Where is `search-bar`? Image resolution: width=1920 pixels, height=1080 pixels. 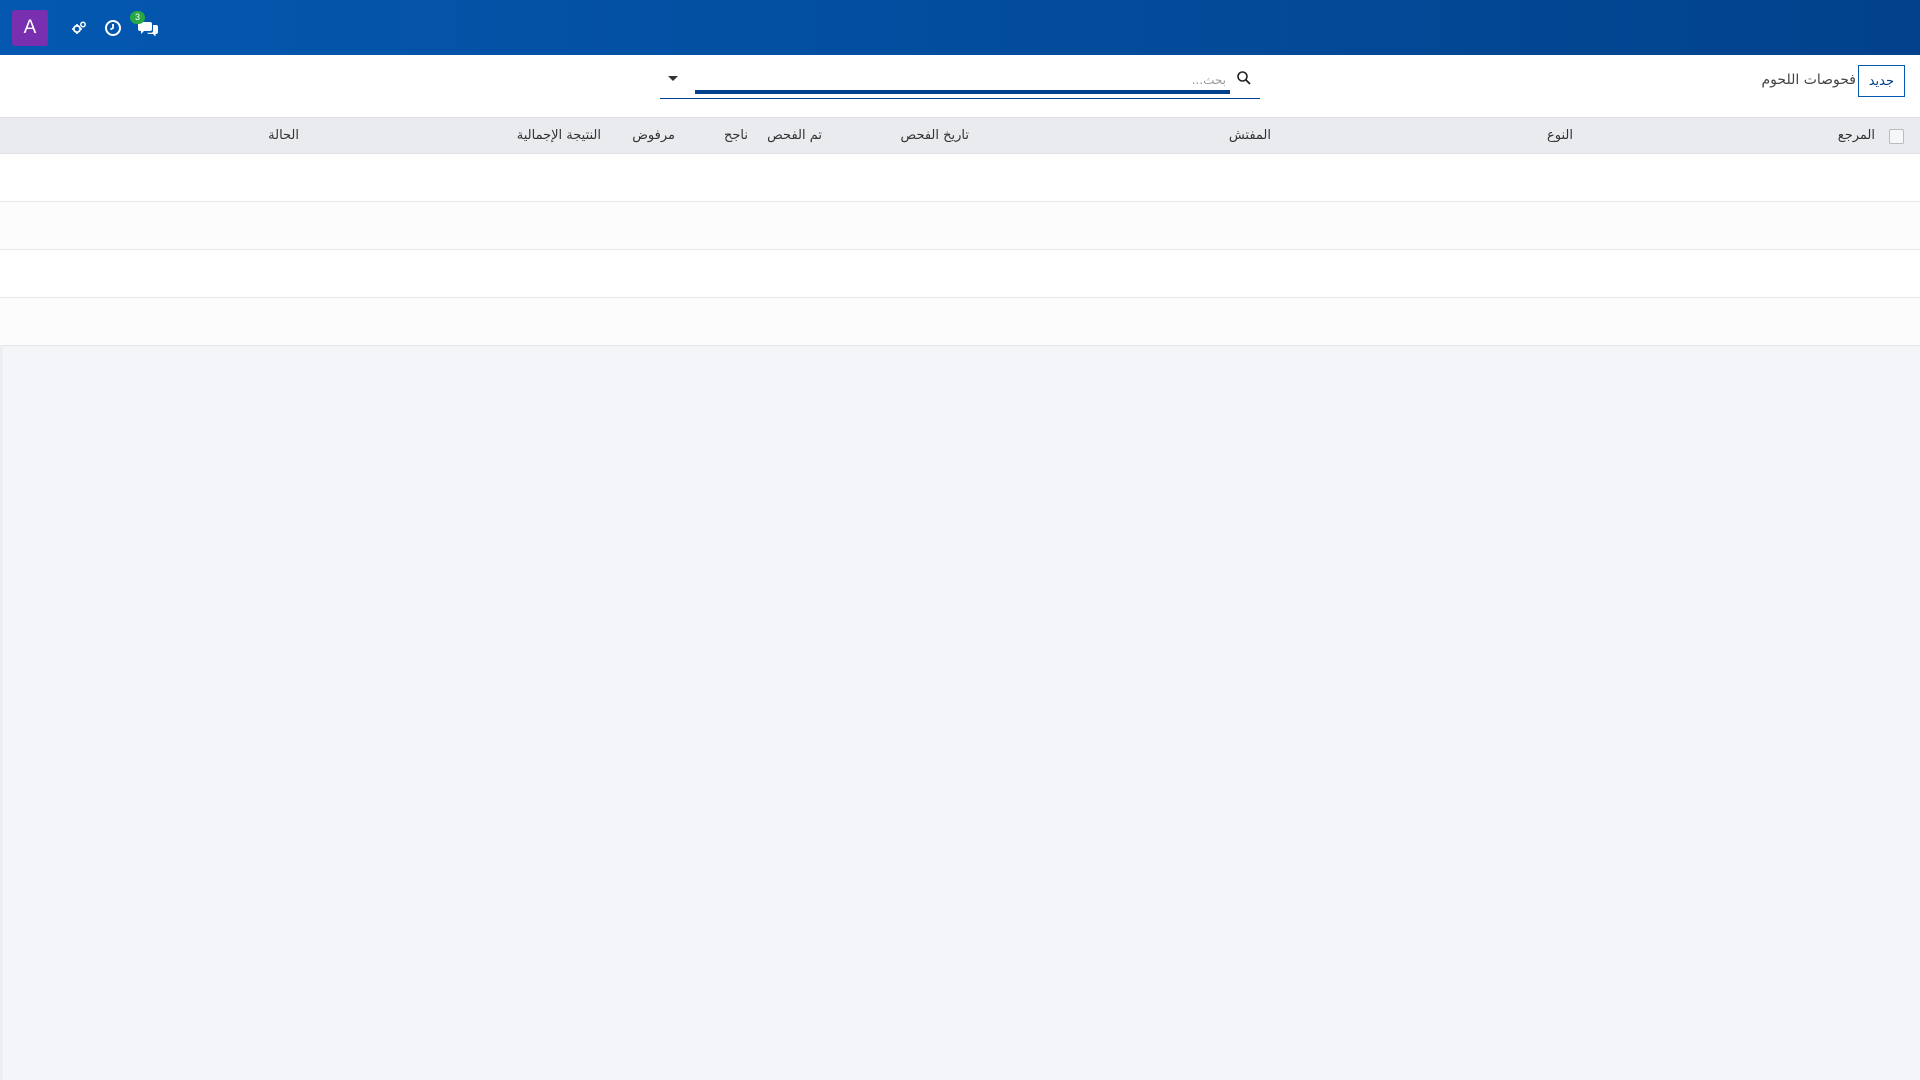
search-bar is located at coordinates (960, 82).